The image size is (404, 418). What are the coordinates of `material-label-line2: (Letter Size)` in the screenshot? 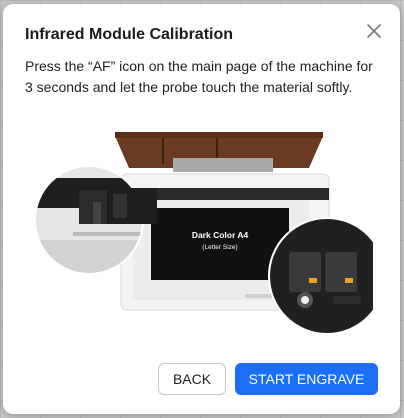 It's located at (219, 247).